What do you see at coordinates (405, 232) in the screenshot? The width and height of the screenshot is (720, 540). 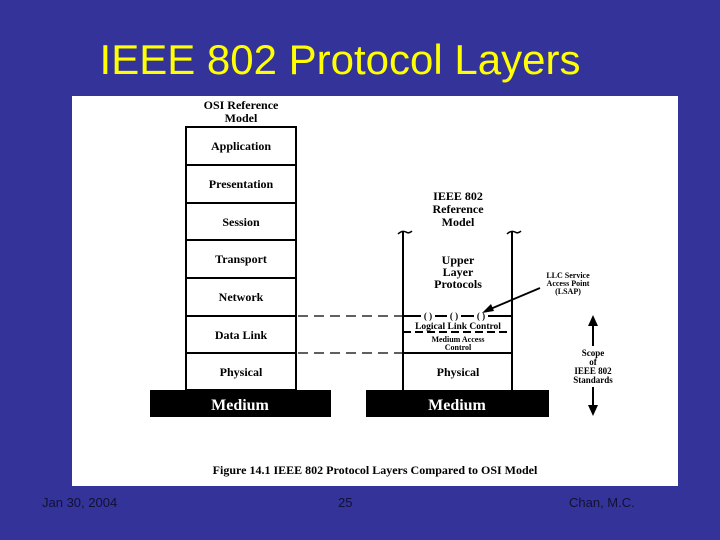 I see `break-mark-left` at bounding box center [405, 232].